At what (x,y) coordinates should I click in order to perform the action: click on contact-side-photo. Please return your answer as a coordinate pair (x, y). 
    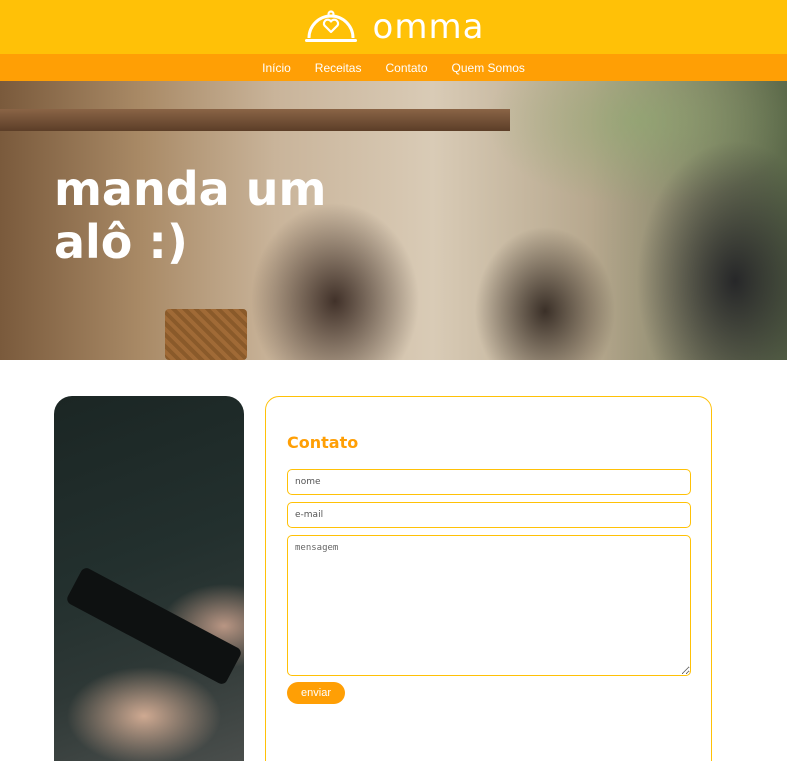
    Looking at the image, I should click on (149, 578).